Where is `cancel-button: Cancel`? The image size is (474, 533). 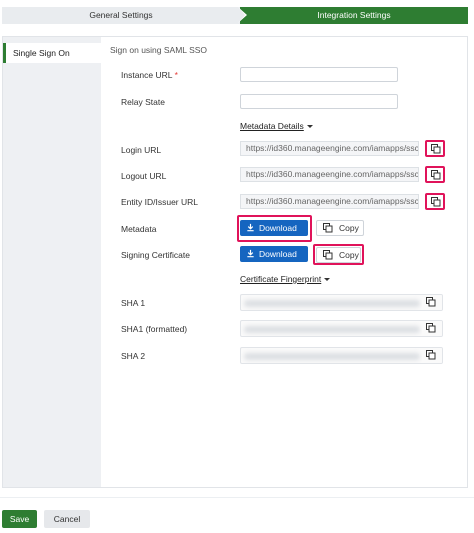 cancel-button: Cancel is located at coordinates (67, 519).